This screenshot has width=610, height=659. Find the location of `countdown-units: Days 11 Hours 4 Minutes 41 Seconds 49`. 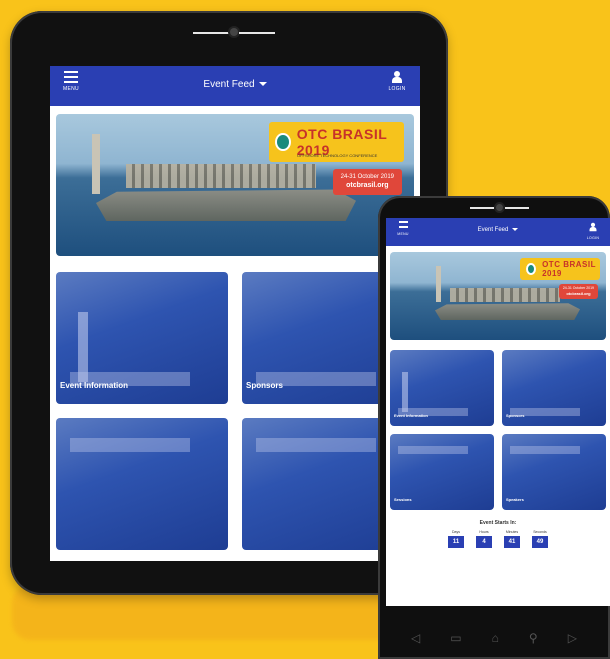

countdown-units: Days 11 Hours 4 Minutes 41 Seconds 49 is located at coordinates (498, 539).